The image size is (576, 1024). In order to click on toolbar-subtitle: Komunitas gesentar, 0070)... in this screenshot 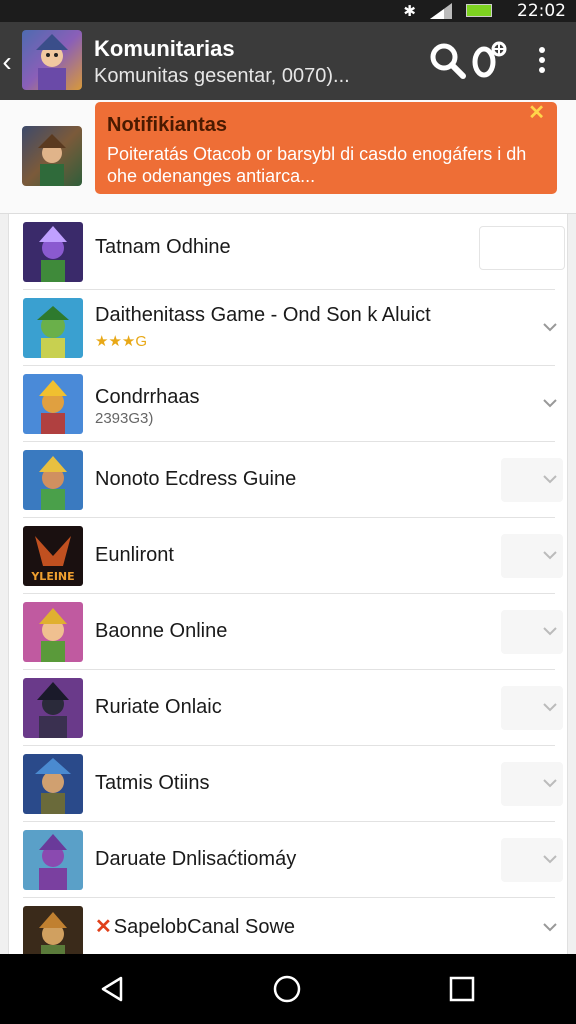, I will do `click(222, 76)`.